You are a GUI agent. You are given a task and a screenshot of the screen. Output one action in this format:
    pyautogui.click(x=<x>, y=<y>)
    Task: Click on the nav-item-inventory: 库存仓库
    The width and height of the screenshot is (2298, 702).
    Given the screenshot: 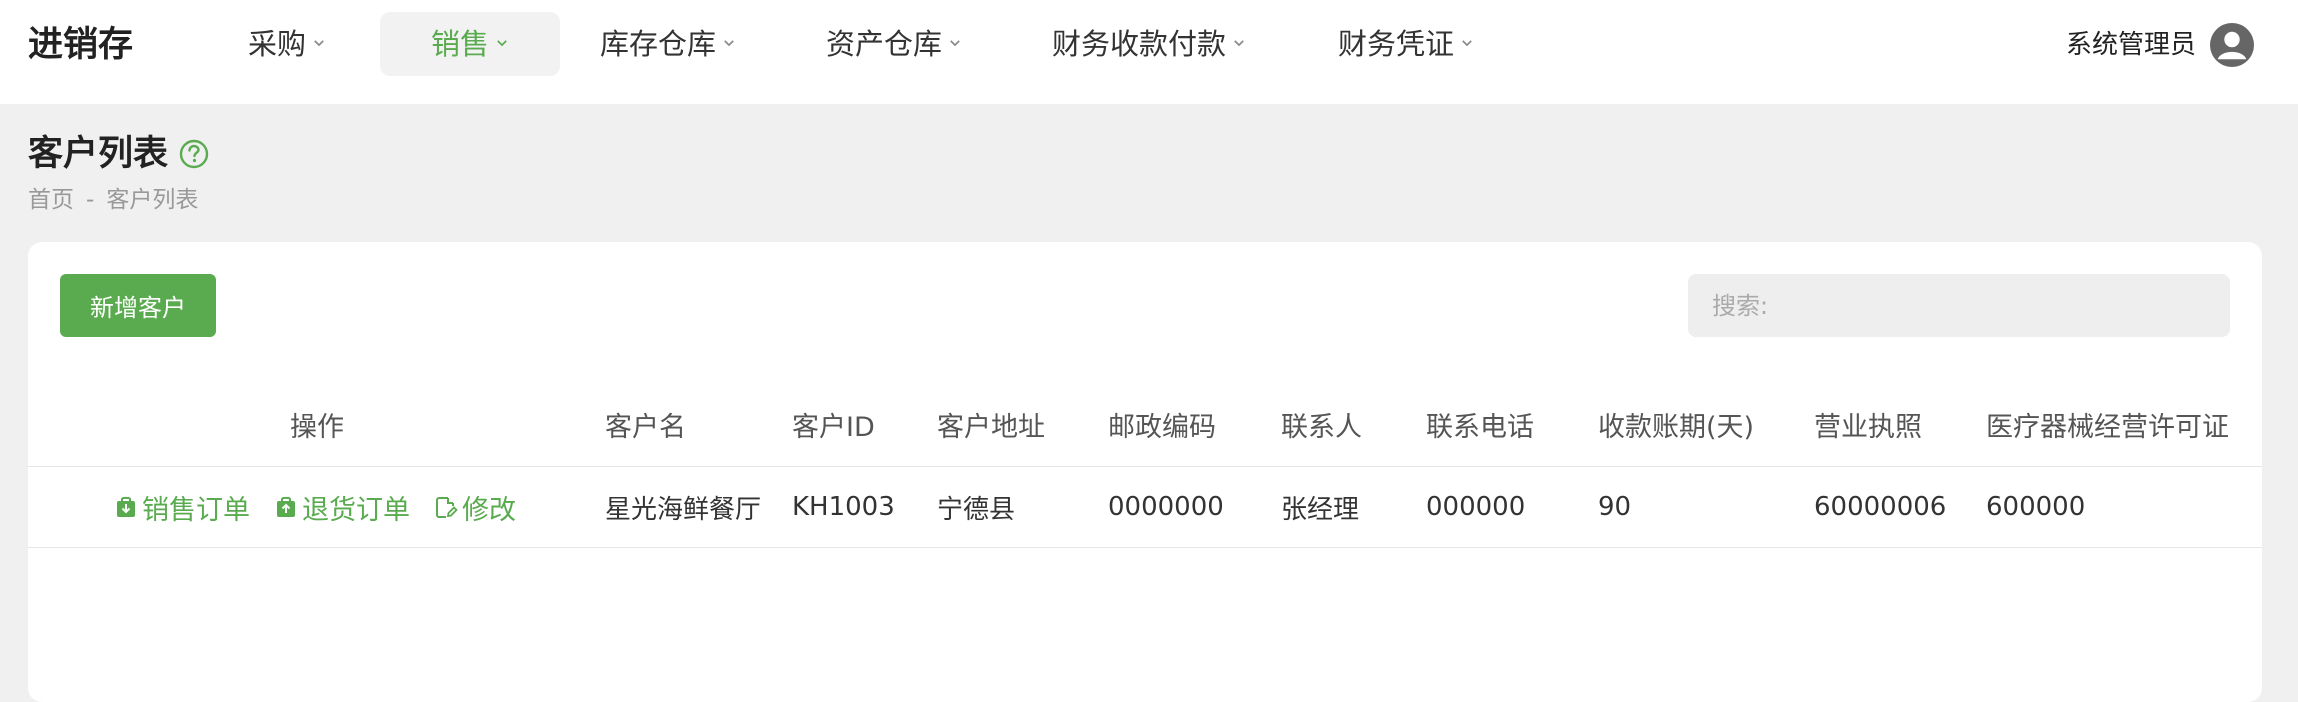 What is the action you would take?
    pyautogui.click(x=668, y=44)
    